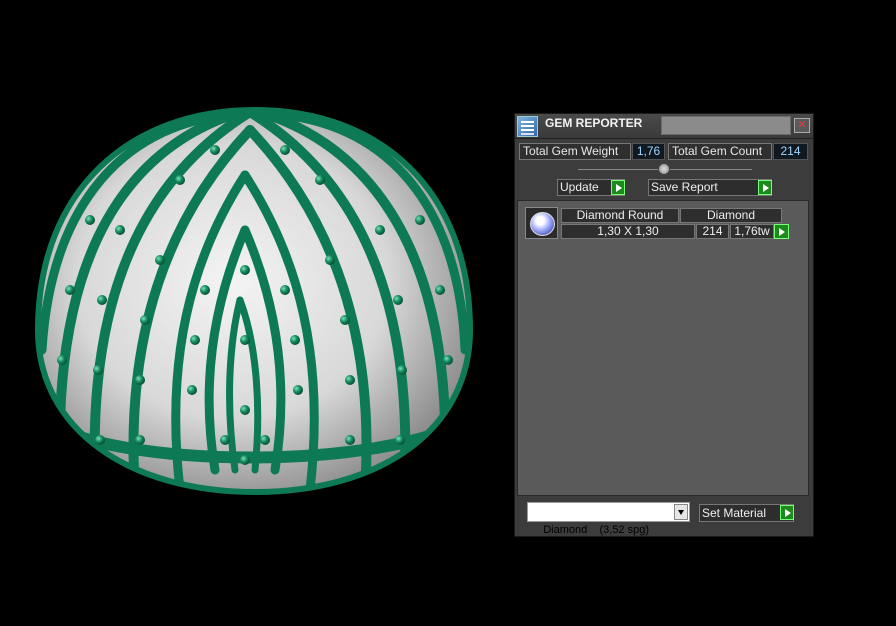 Image resolution: width=896 pixels, height=626 pixels. I want to click on gem-weight: 1,76tw, so click(752, 231).